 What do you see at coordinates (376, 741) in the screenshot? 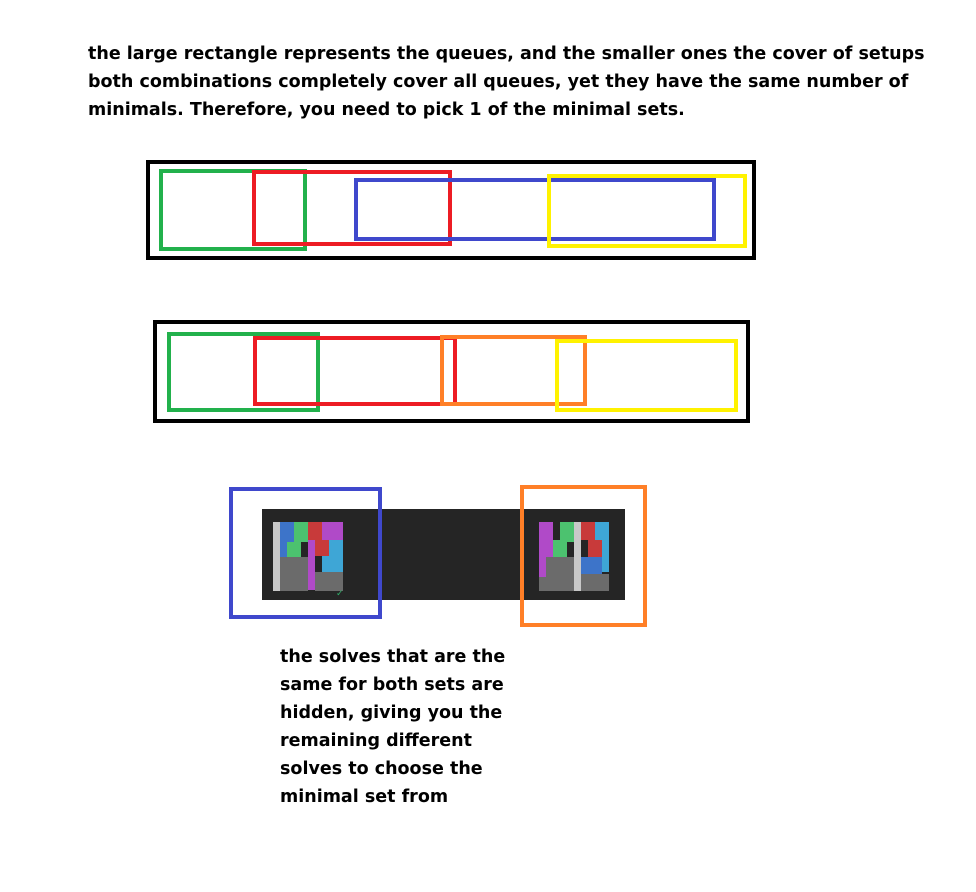
I see `note-line-4: remaining different` at bounding box center [376, 741].